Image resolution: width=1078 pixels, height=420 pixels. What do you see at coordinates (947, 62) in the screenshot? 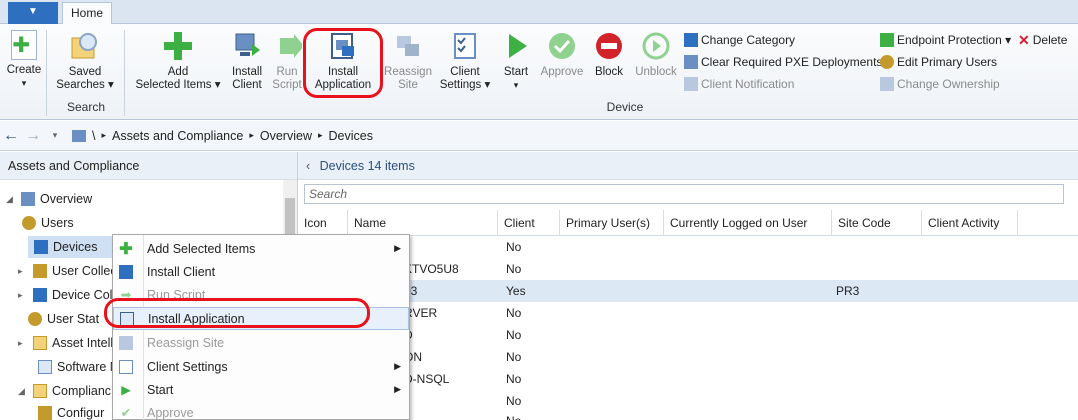
I see `edit-primary-users-label: Edit Primary Users` at bounding box center [947, 62].